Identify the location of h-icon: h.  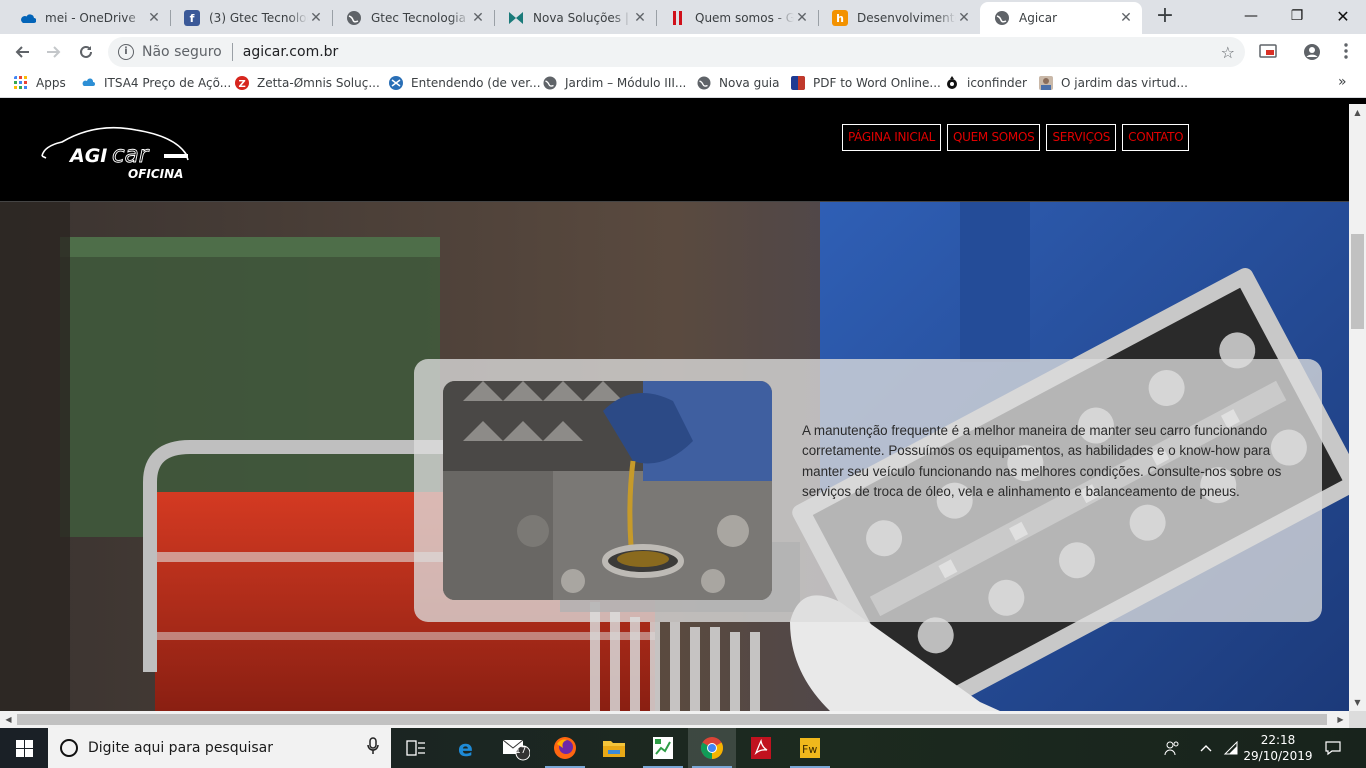
(840, 18).